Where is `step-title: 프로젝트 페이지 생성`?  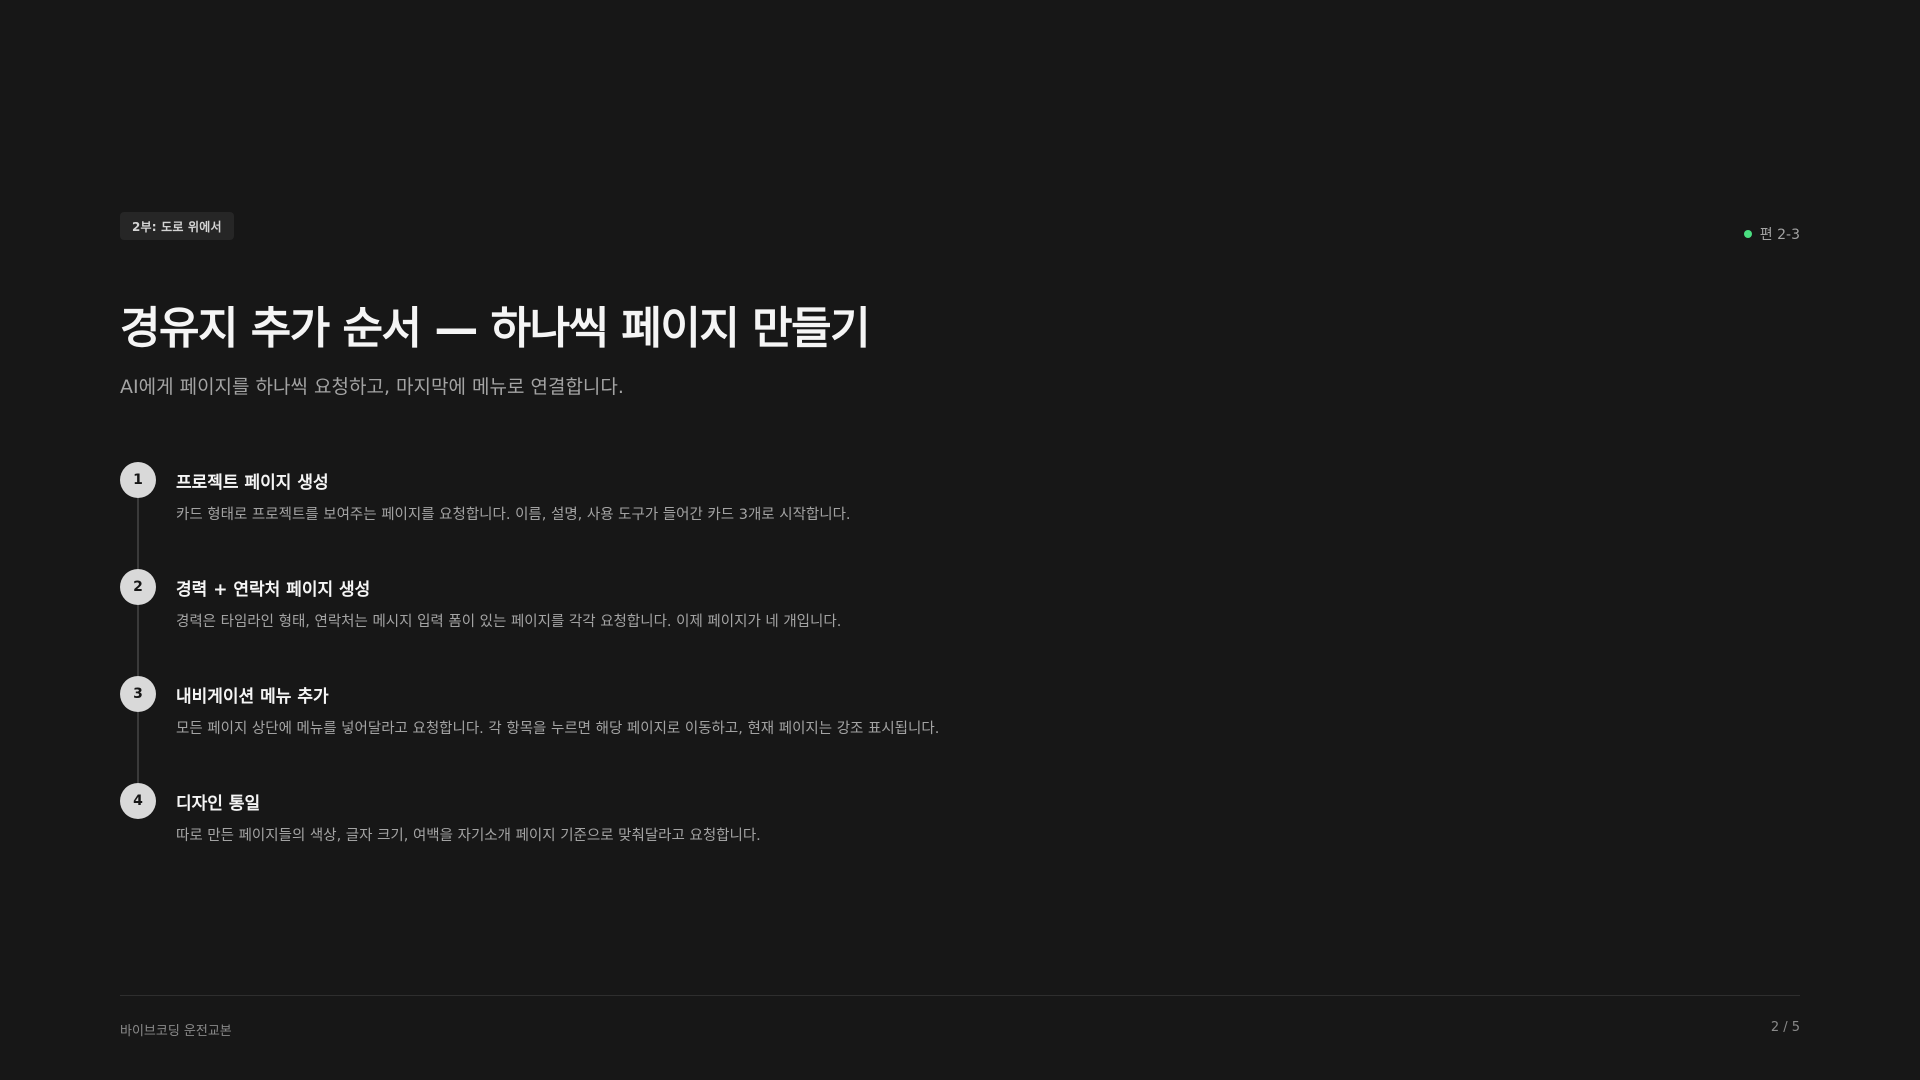
step-title: 프로젝트 페이지 생성 is located at coordinates (252, 483).